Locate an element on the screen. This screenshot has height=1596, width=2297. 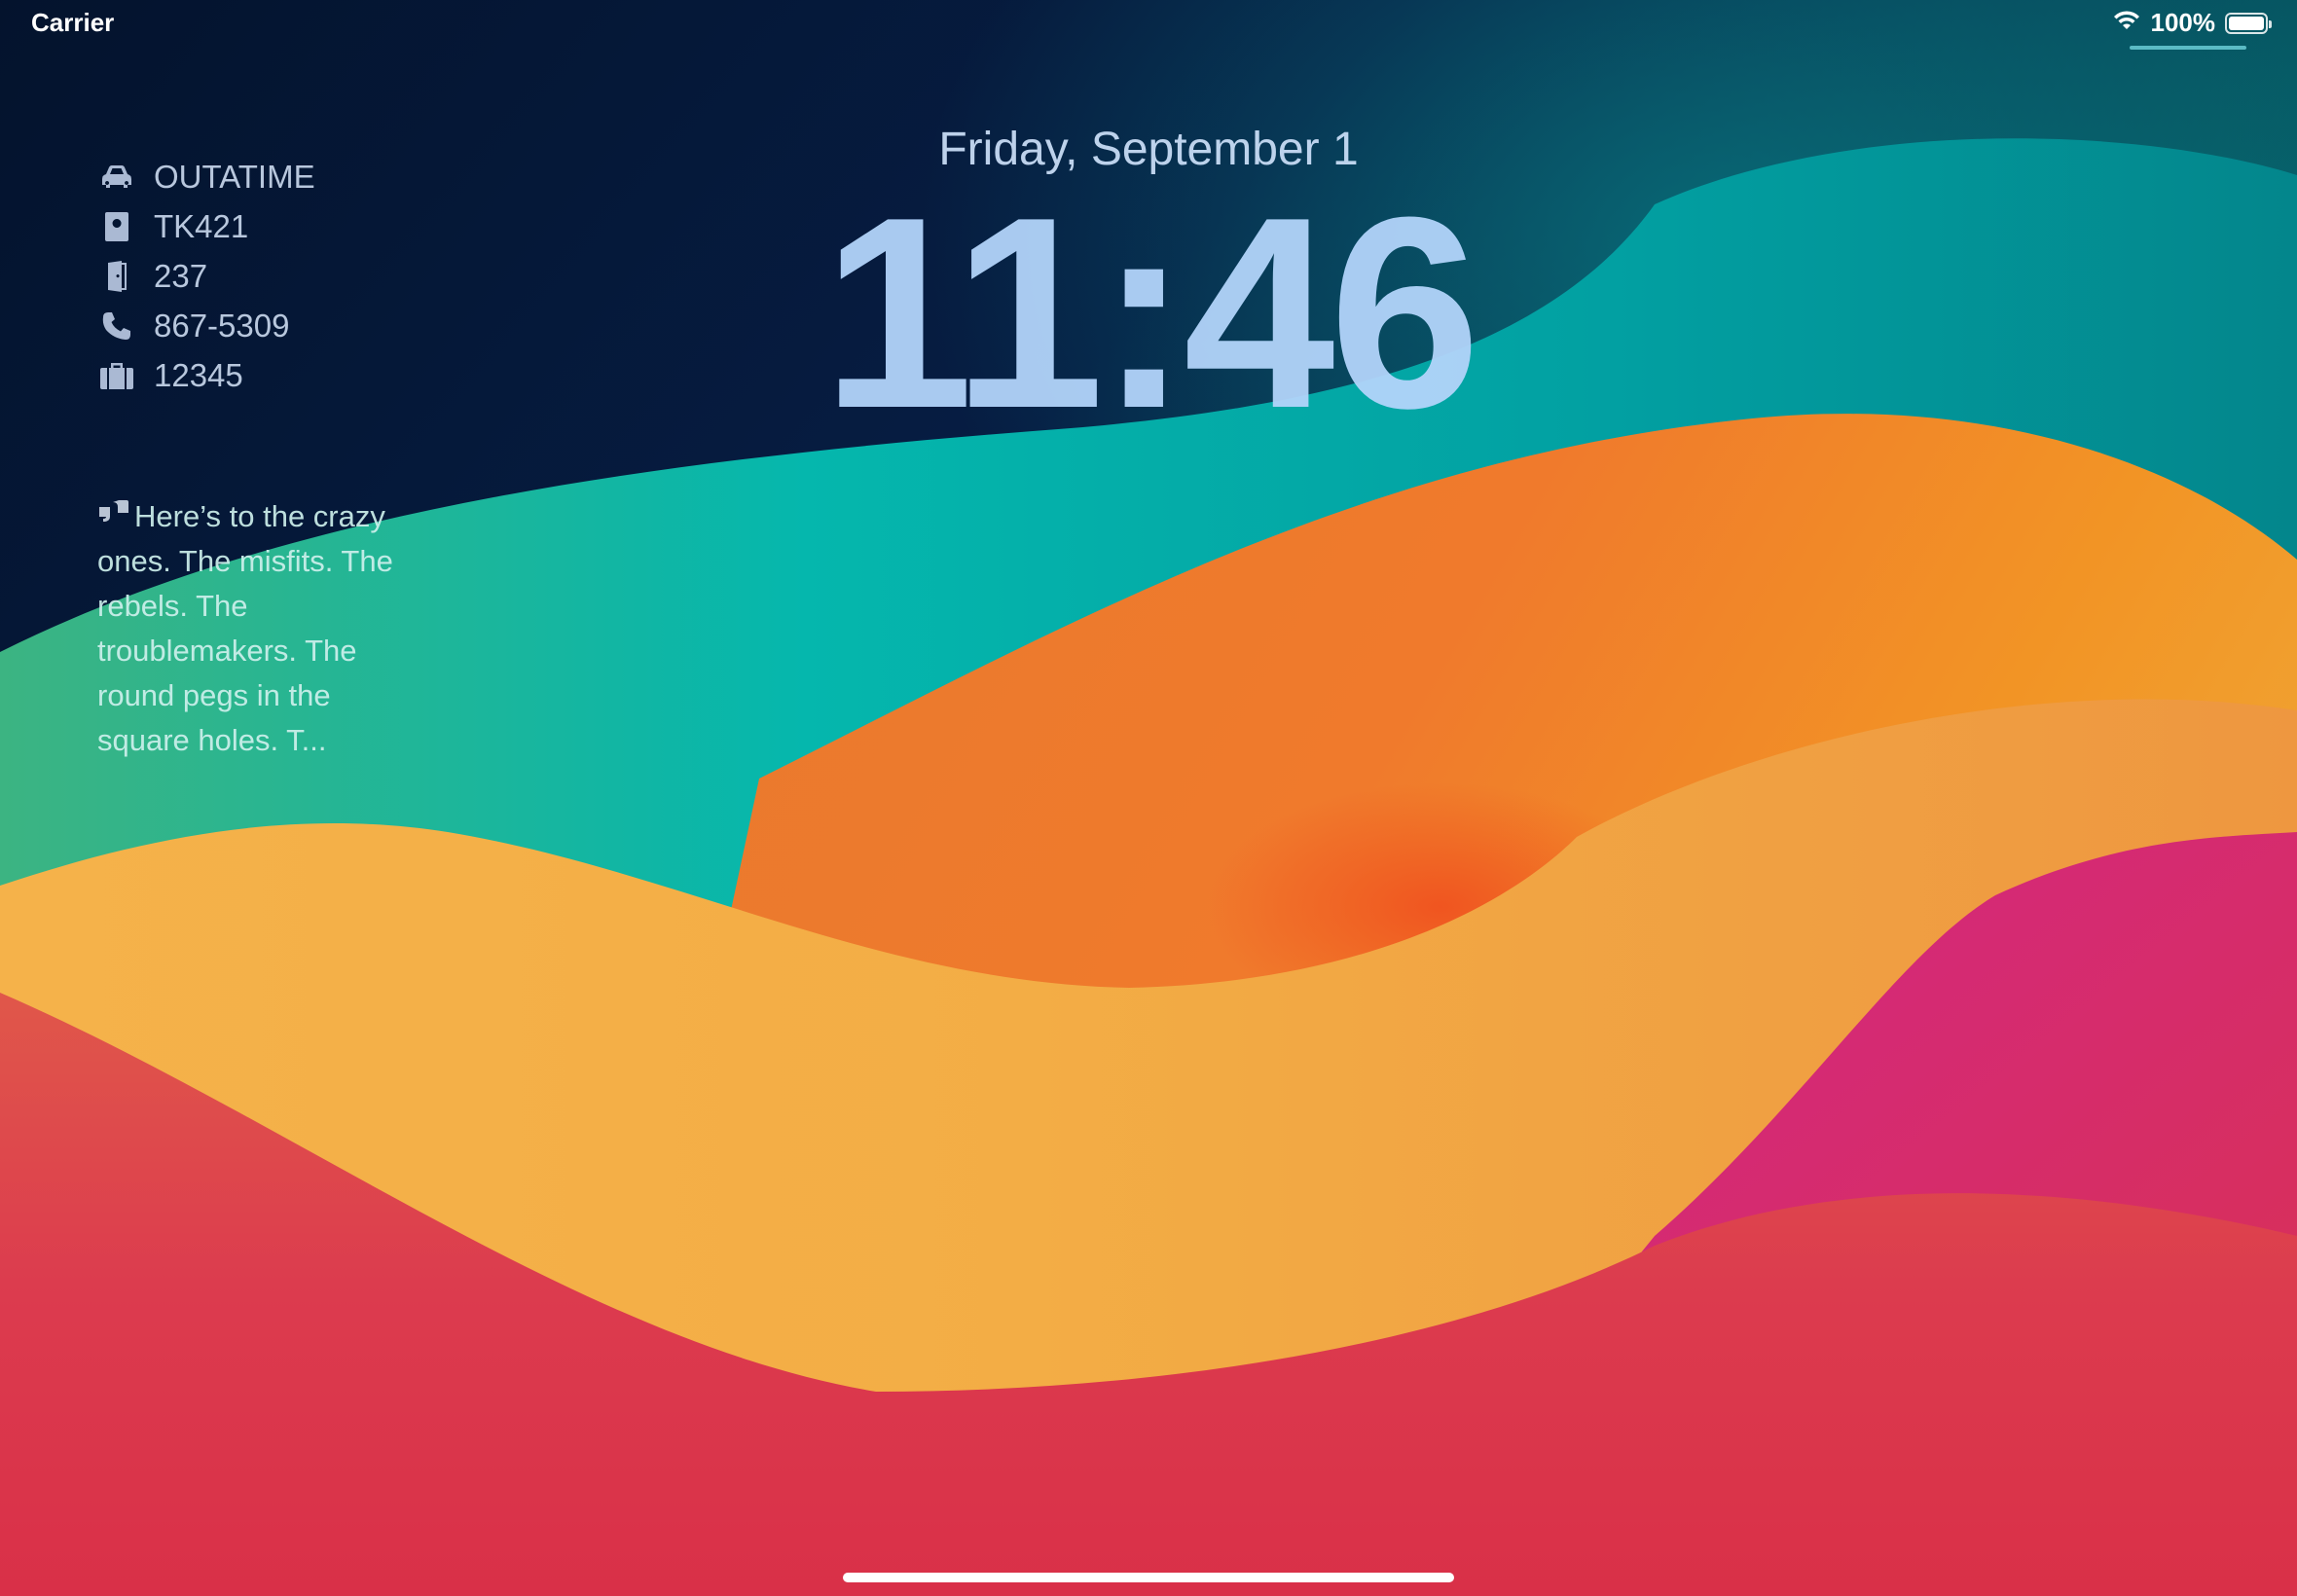
car-icon is located at coordinates (116, 177).